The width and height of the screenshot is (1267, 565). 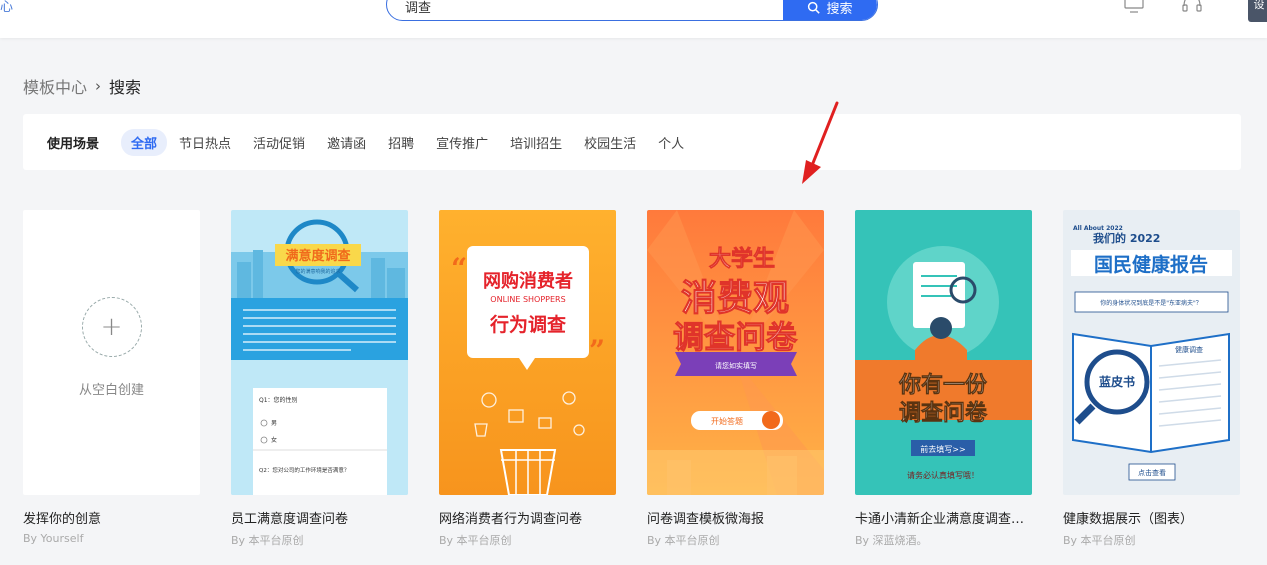 I want to click on blank-create-label: 从空白创建, so click(x=111, y=390).